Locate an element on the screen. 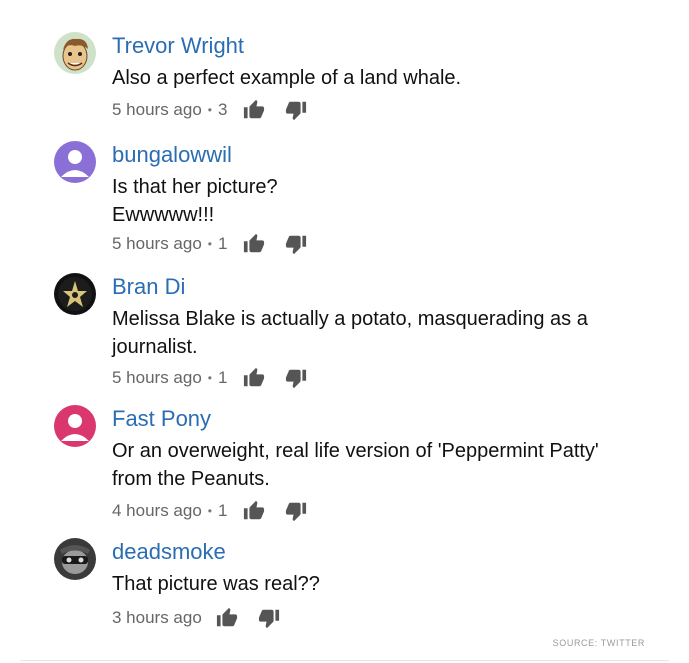  comment-author: deadsmoke is located at coordinates (169, 552).